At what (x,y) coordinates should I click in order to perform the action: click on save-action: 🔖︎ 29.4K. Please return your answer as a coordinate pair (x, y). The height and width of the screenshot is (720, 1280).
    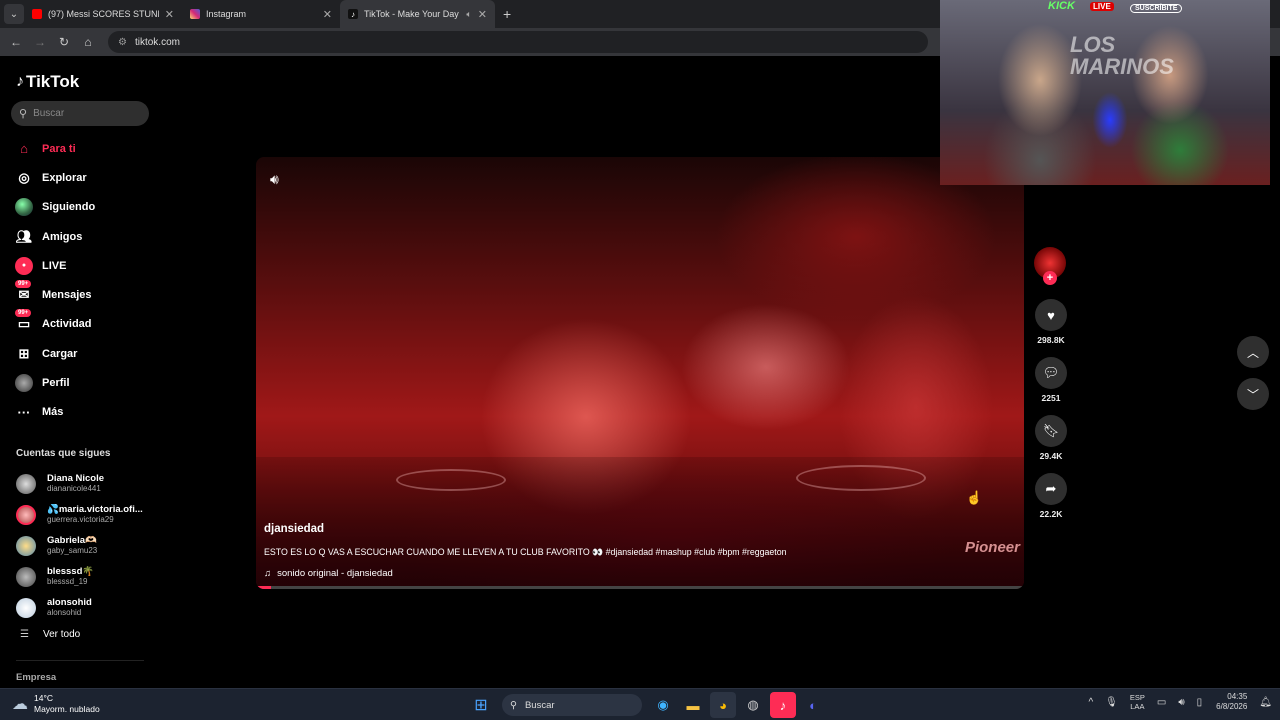
    Looking at the image, I should click on (1051, 438).